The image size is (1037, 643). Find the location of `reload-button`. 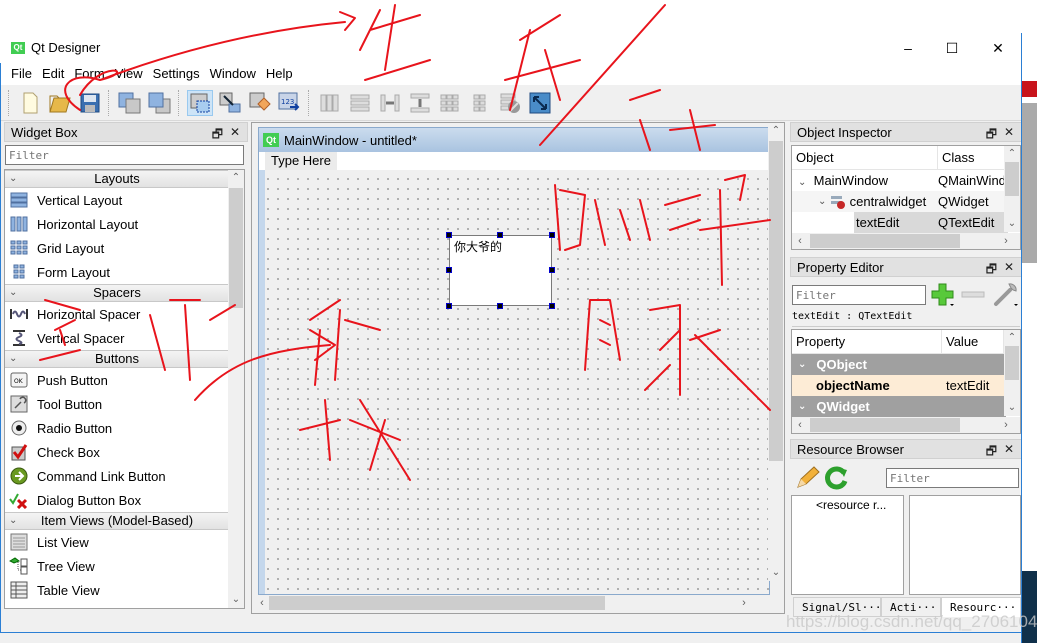

reload-button is located at coordinates (837, 478).